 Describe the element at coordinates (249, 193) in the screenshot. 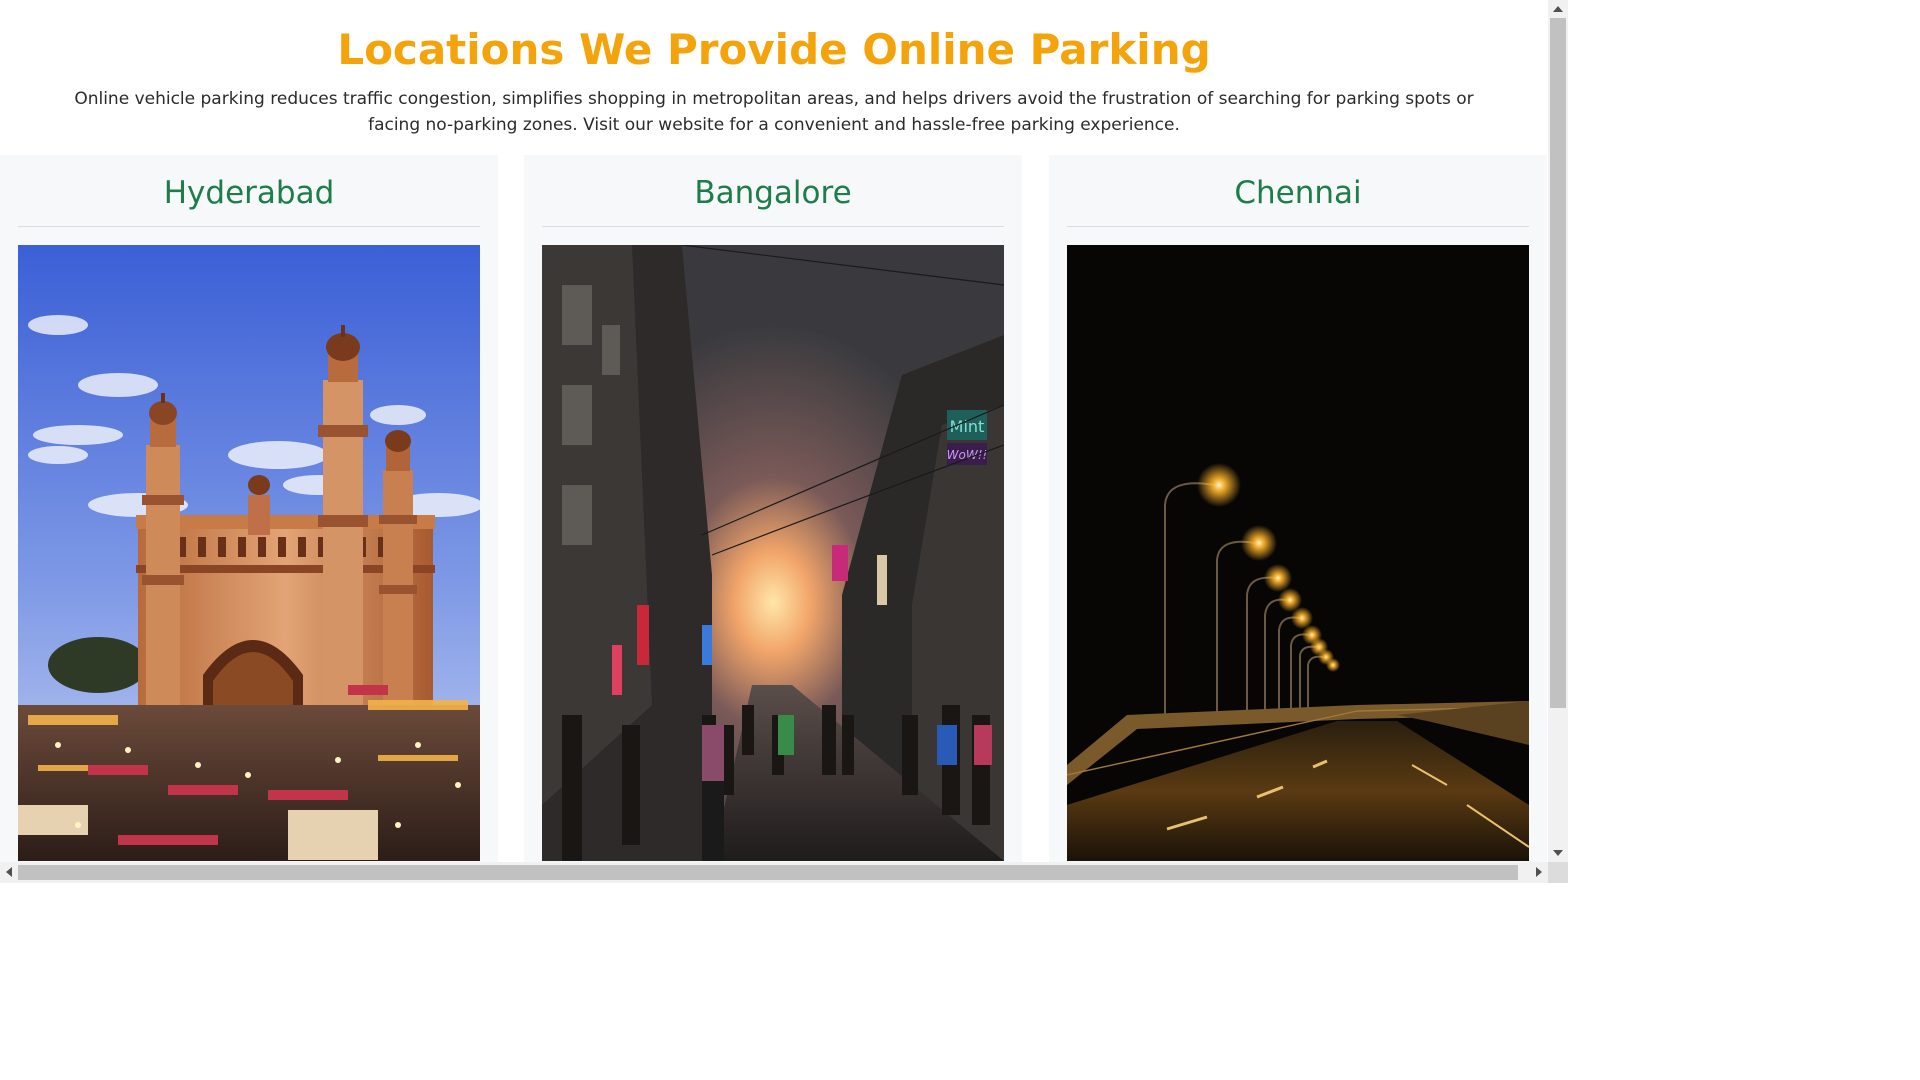

I see `location-title: Hyderabad` at that location.